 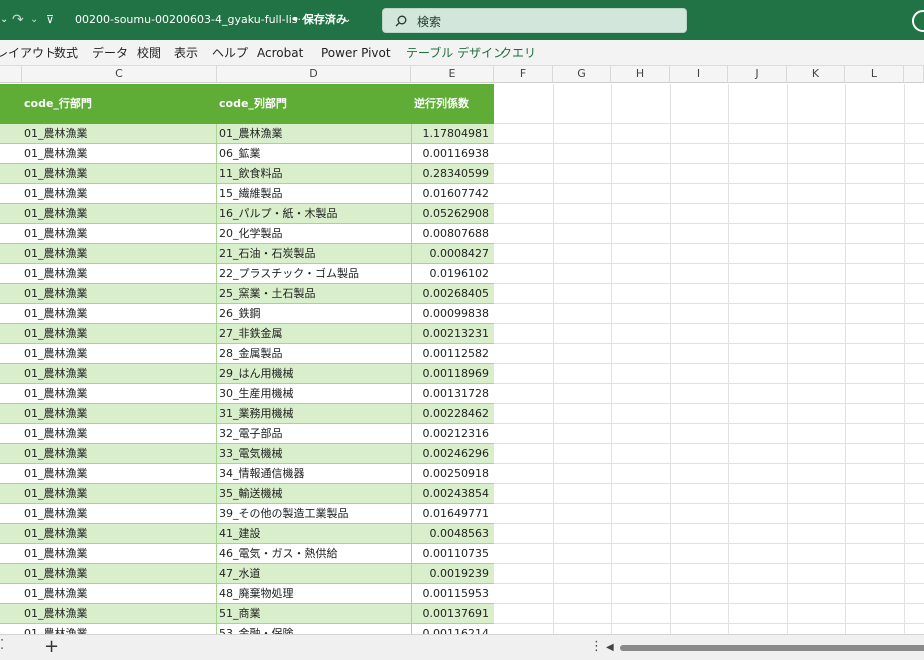 I want to click on cell-column-sector: 20_化学製品, so click(x=314, y=234).